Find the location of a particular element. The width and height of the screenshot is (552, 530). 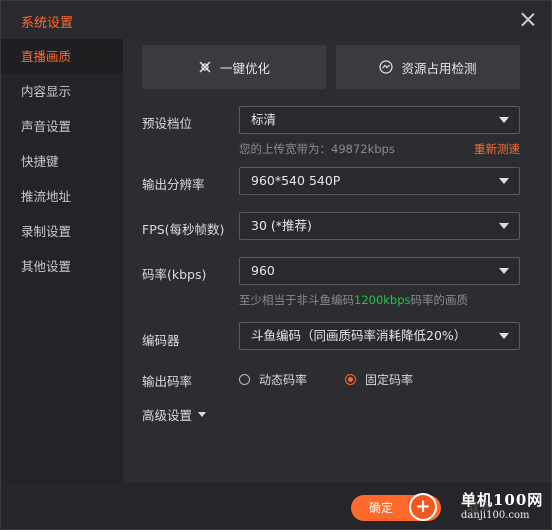

resource-monitor-button: 资源占用检测 is located at coordinates (428, 67).